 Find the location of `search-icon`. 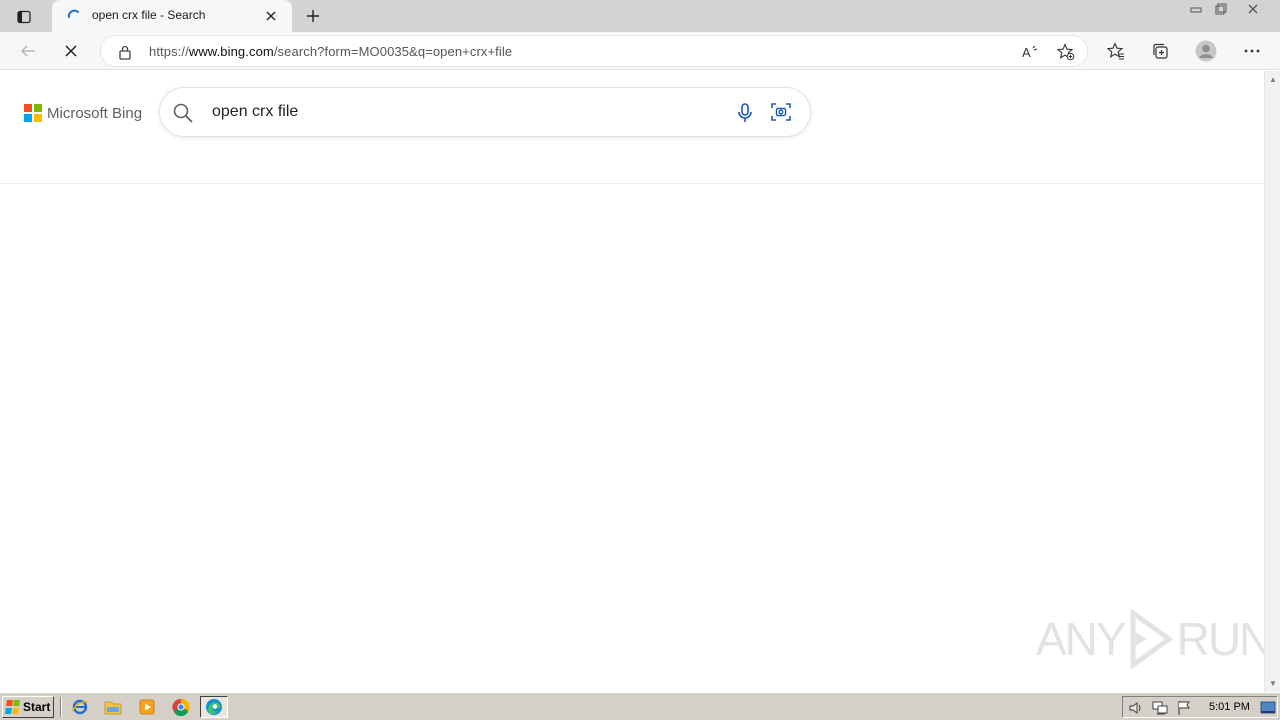

search-icon is located at coordinates (183, 113).